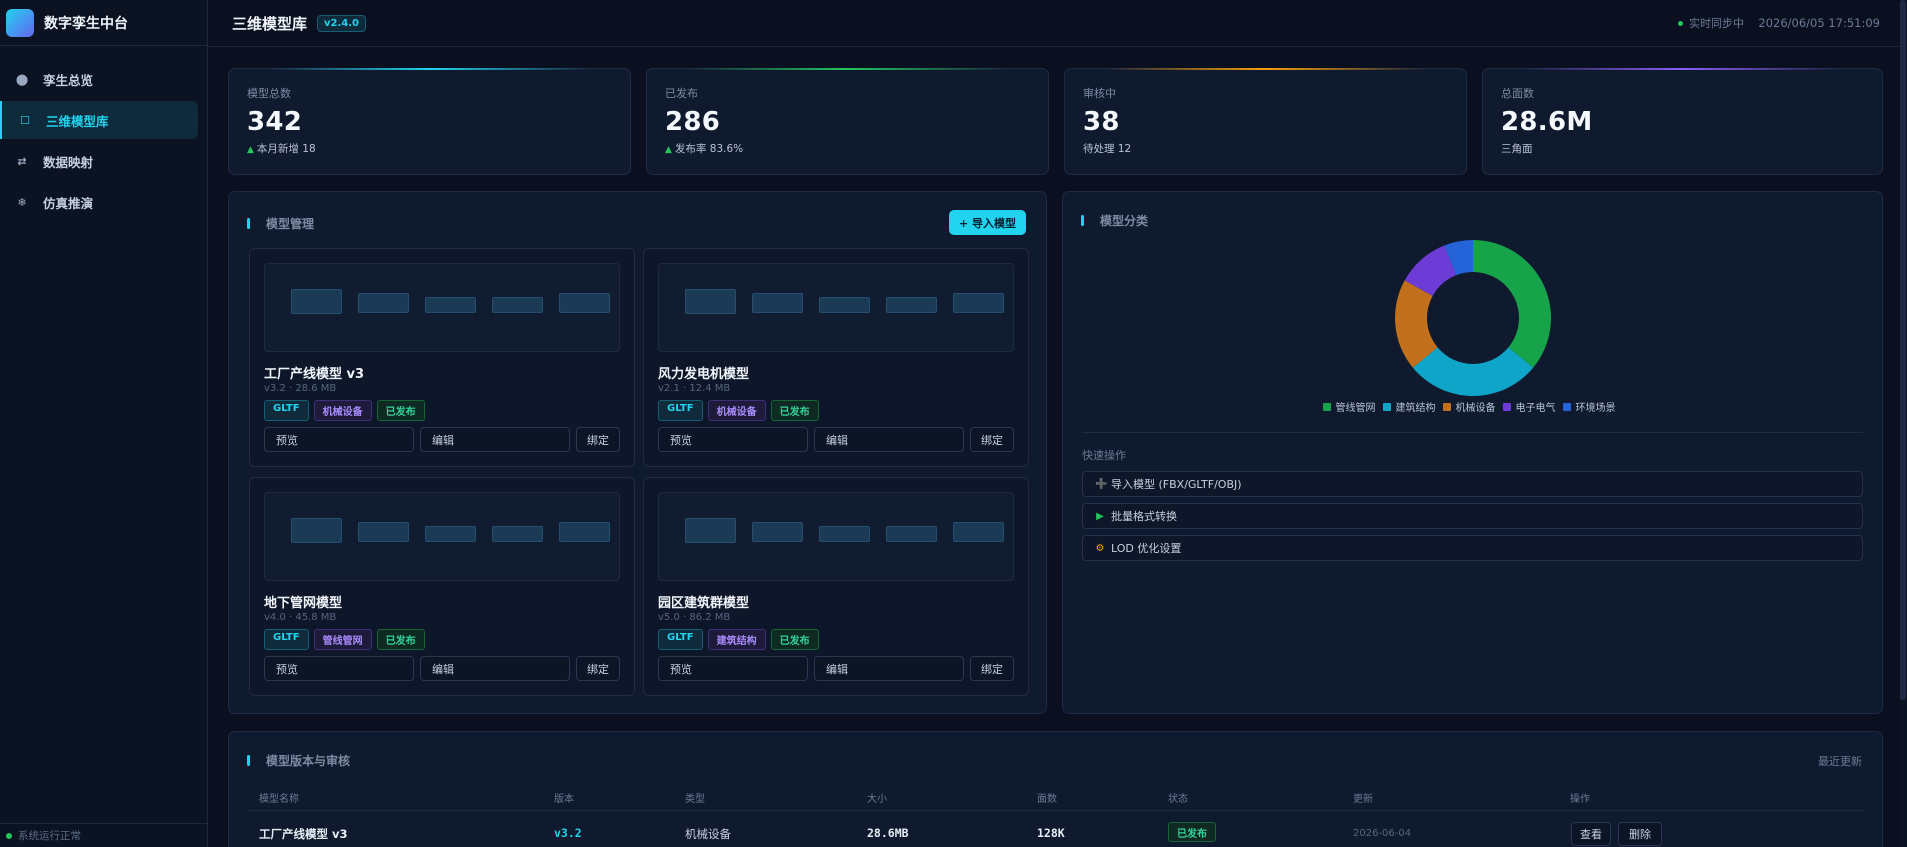  What do you see at coordinates (303, 834) in the screenshot?
I see `cell-model-name: 工厂产线模型 v3` at bounding box center [303, 834].